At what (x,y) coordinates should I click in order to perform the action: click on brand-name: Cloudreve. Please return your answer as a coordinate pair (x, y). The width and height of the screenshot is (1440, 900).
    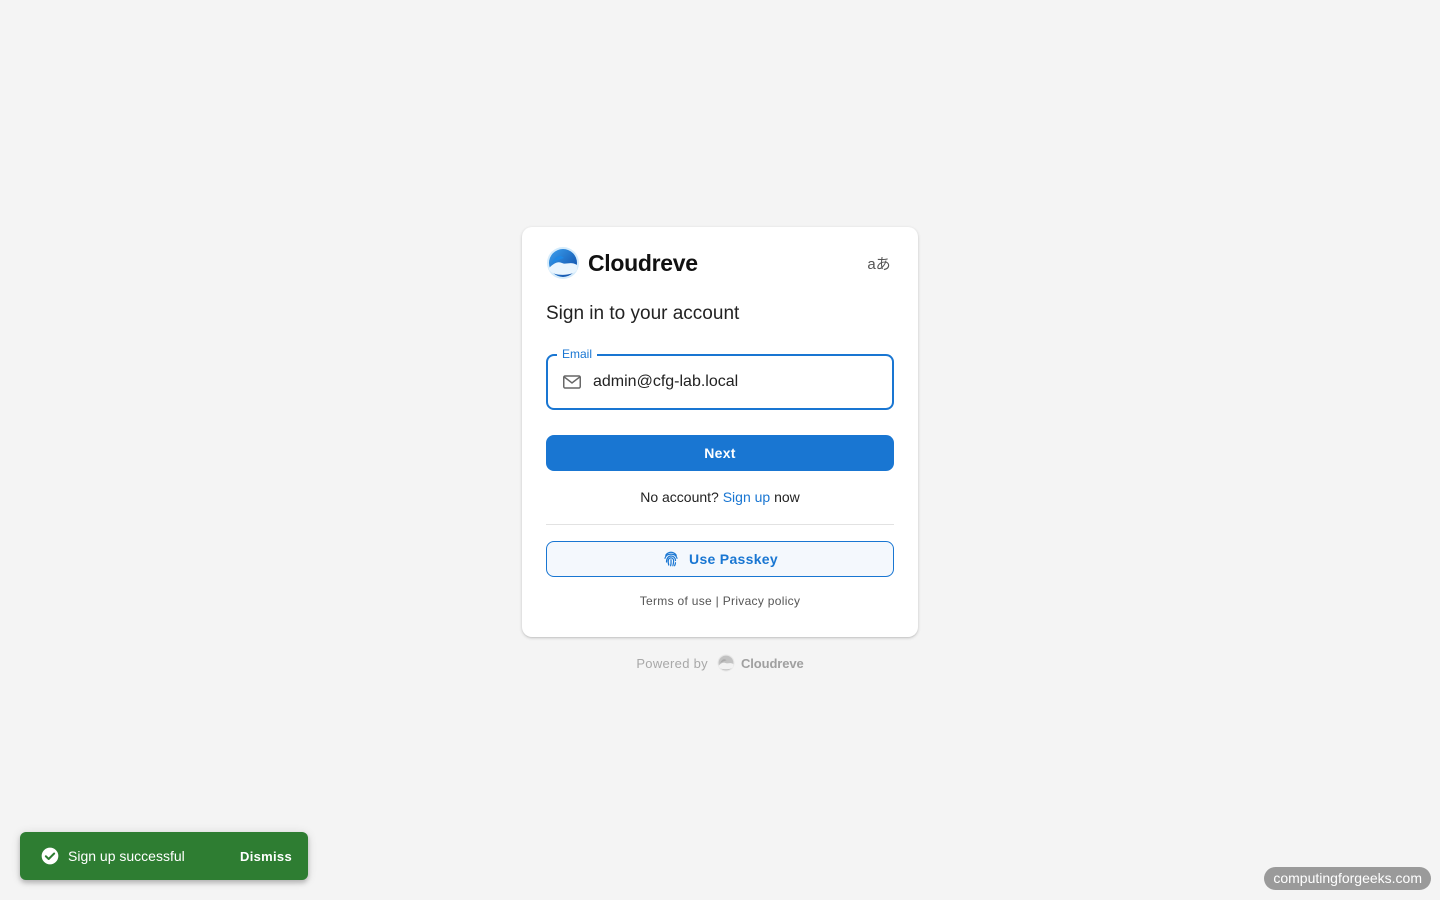
    Looking at the image, I should click on (643, 262).